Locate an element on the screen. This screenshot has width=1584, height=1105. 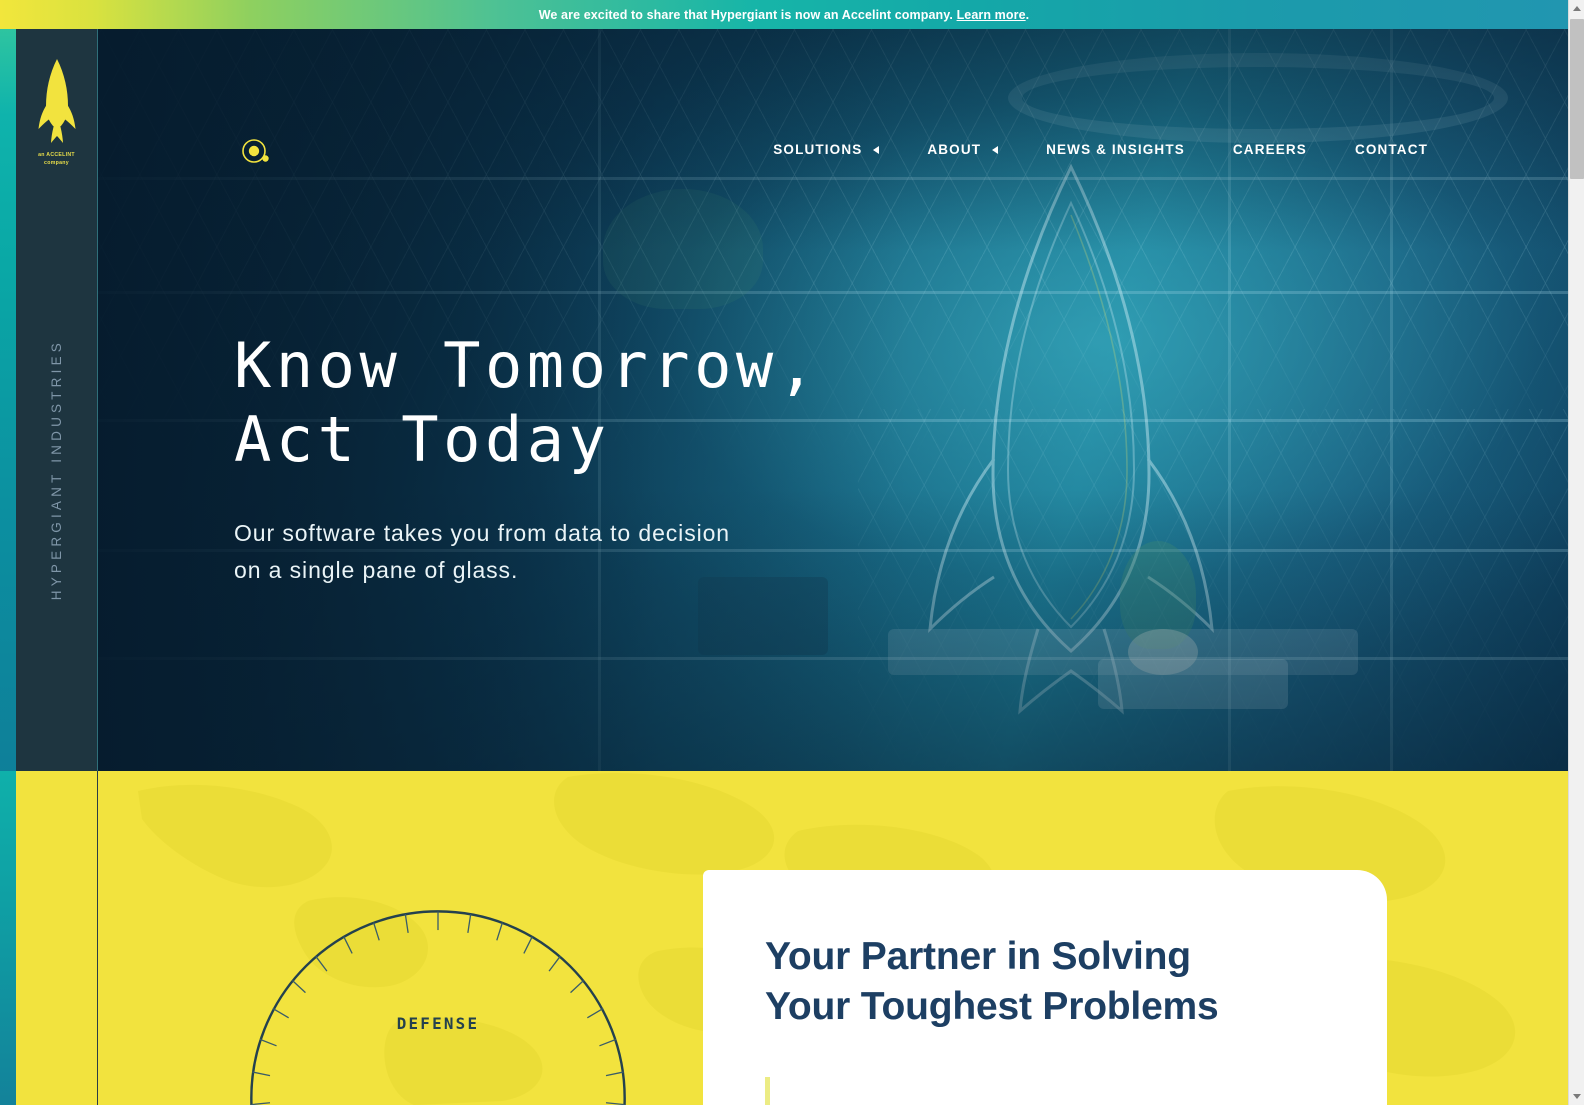
orbit-atom-icon is located at coordinates (256, 153).